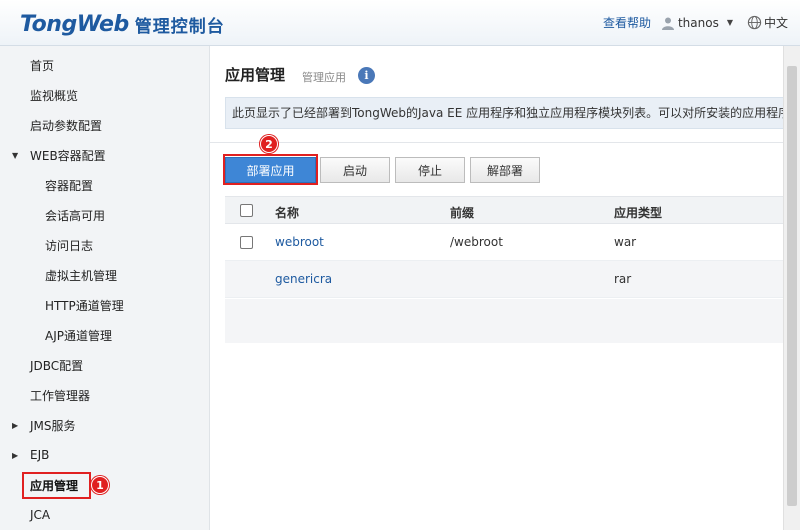 The image size is (800, 530). I want to click on sidebar-item-jdbc: JDBC配置, so click(104, 365).